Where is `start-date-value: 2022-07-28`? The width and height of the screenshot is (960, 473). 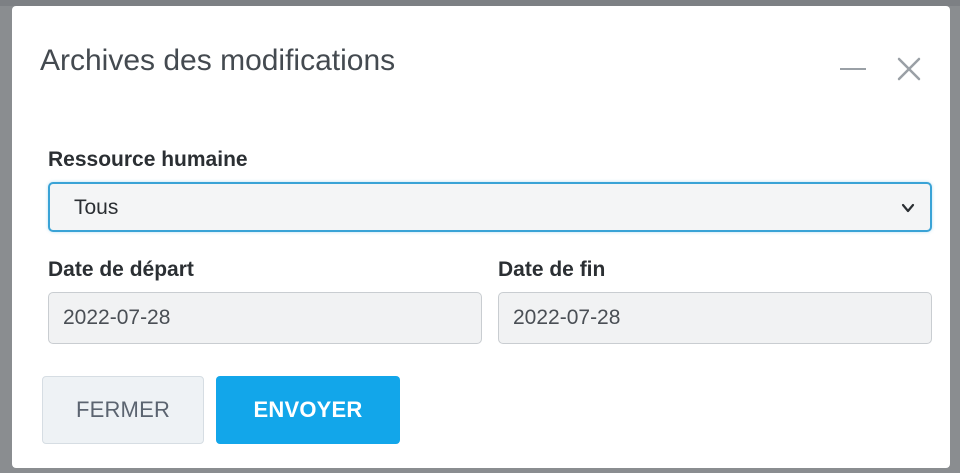 start-date-value: 2022-07-28 is located at coordinates (117, 317).